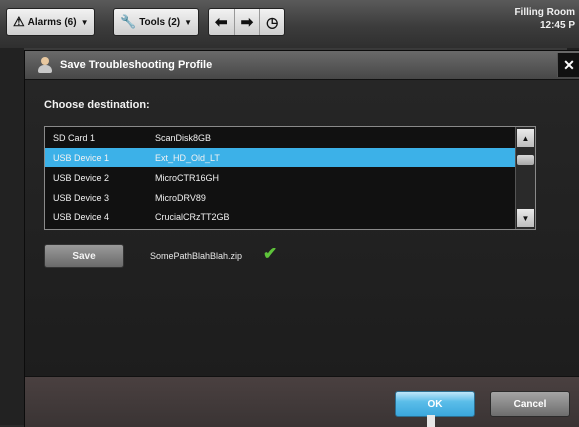 The width and height of the screenshot is (579, 427). I want to click on tools-label: Tools (2), so click(160, 22).